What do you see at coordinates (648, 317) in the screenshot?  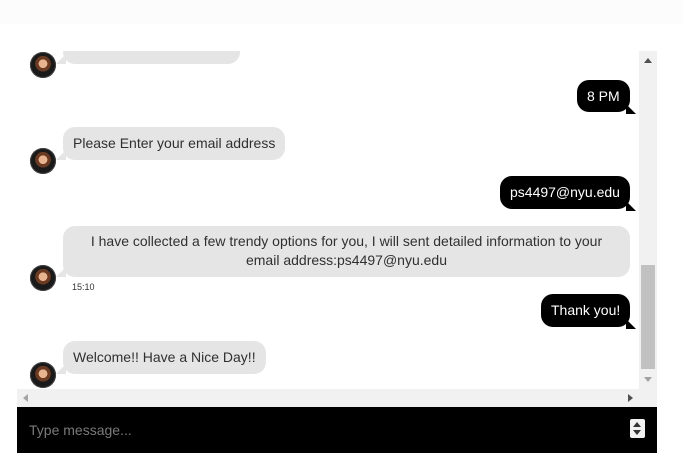 I see `scrollbar-thumb` at bounding box center [648, 317].